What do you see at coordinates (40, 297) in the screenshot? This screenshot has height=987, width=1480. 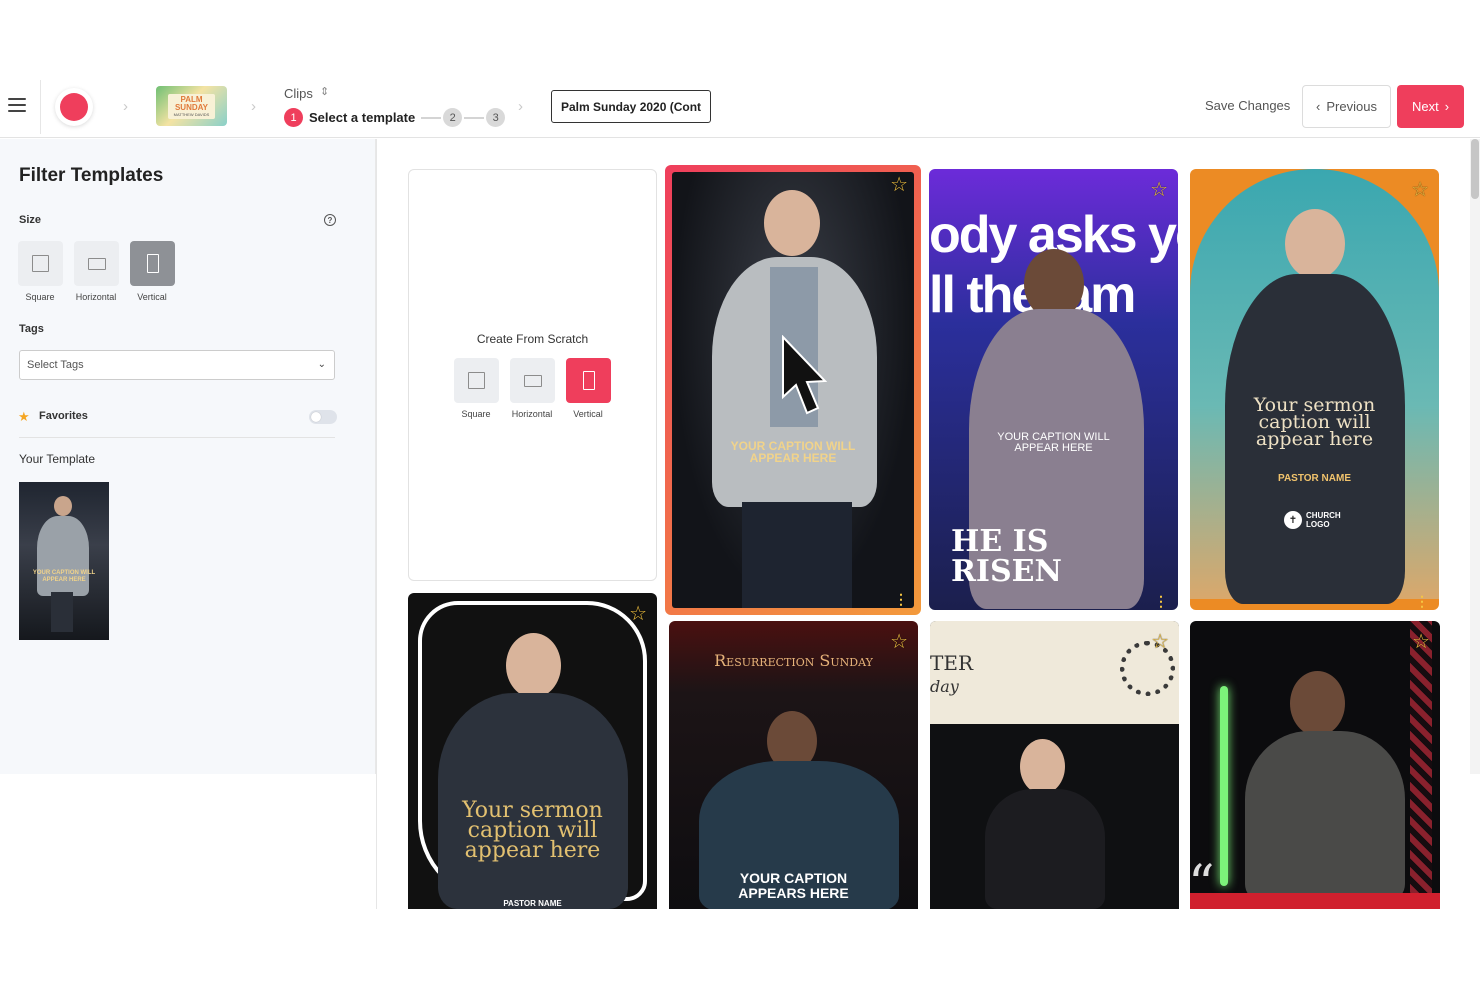 I see `size-square-label: Square` at bounding box center [40, 297].